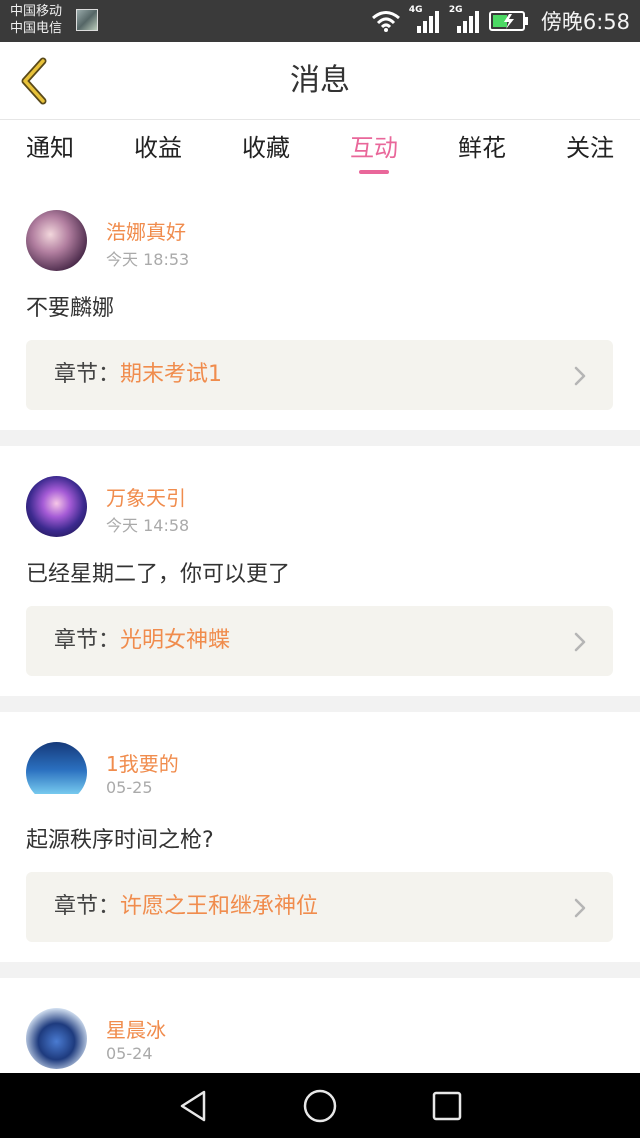 Image resolution: width=640 pixels, height=1138 pixels. I want to click on nav-home-button, so click(320, 1106).